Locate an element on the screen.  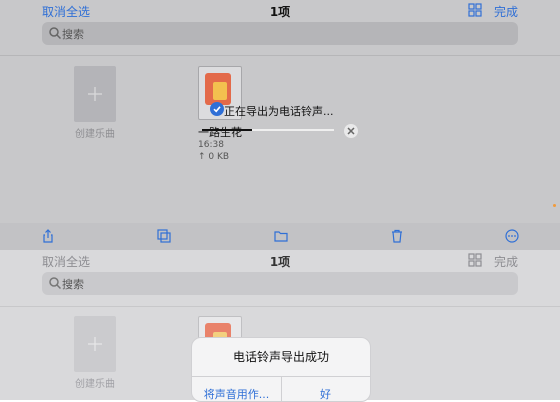
more-icon is located at coordinates (512, 236).